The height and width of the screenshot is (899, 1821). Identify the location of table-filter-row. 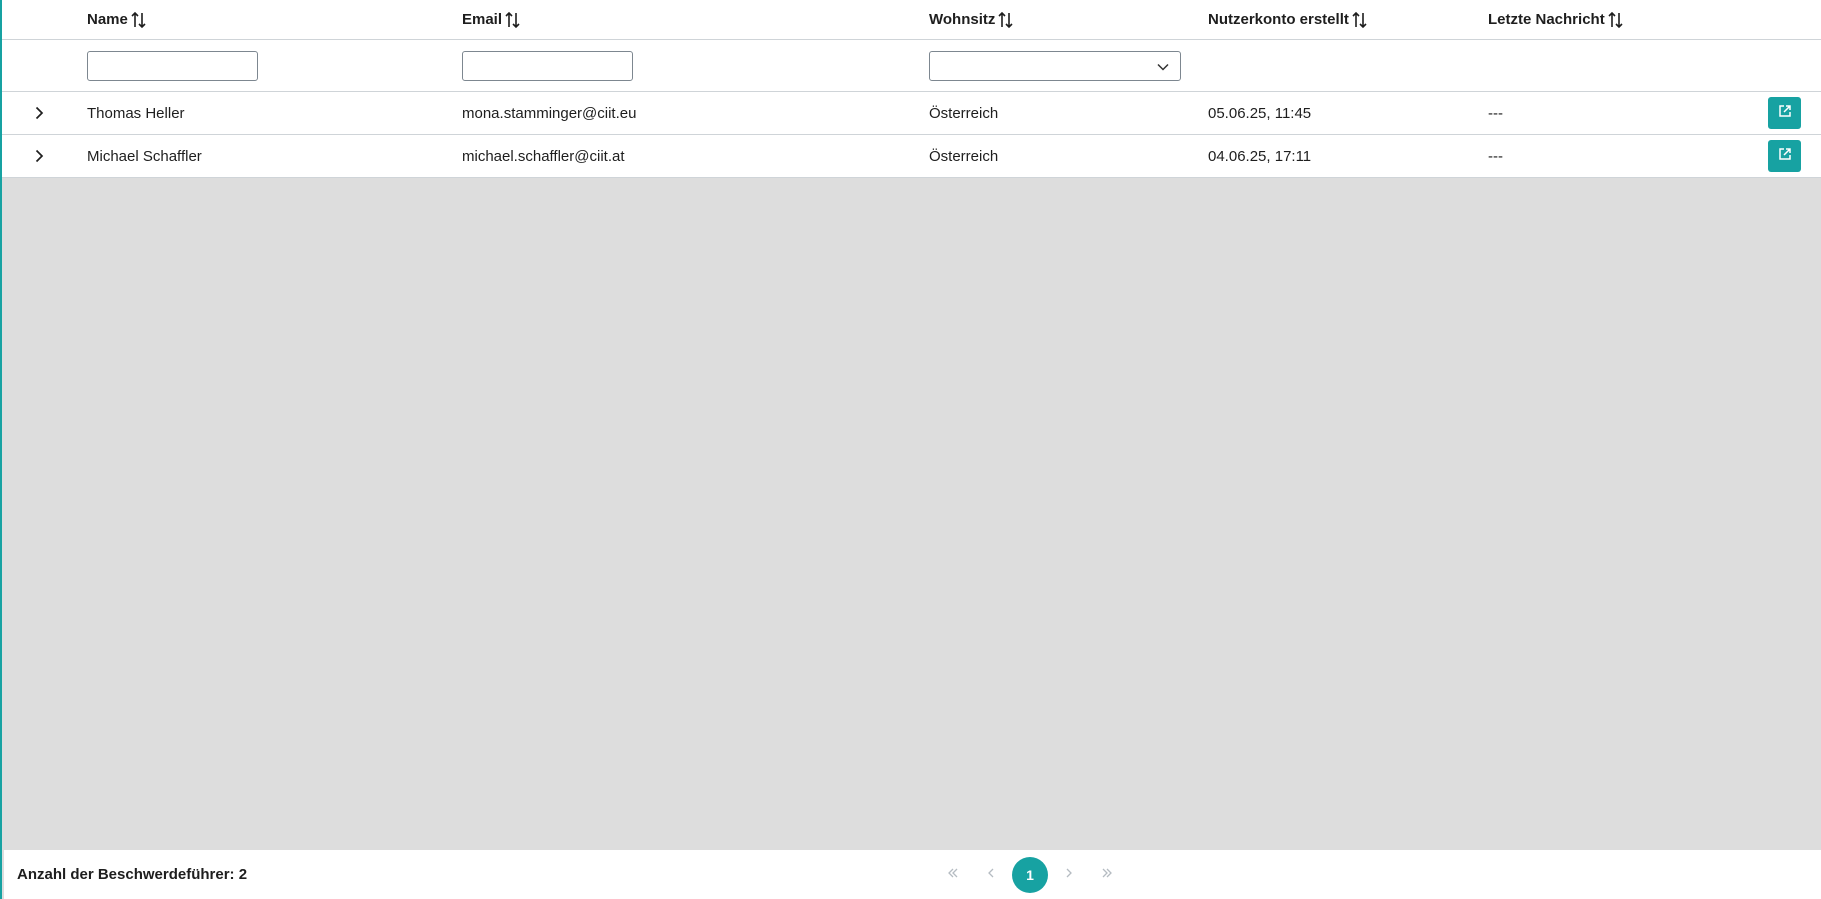
(911, 66).